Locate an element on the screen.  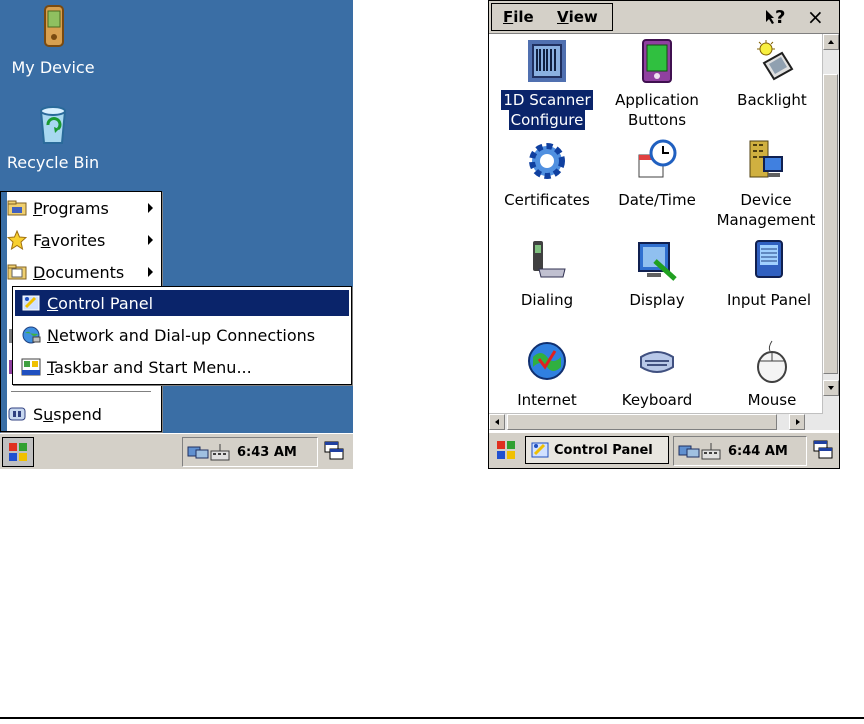
cp-item-backlight: Backlight is located at coordinates (772, 74).